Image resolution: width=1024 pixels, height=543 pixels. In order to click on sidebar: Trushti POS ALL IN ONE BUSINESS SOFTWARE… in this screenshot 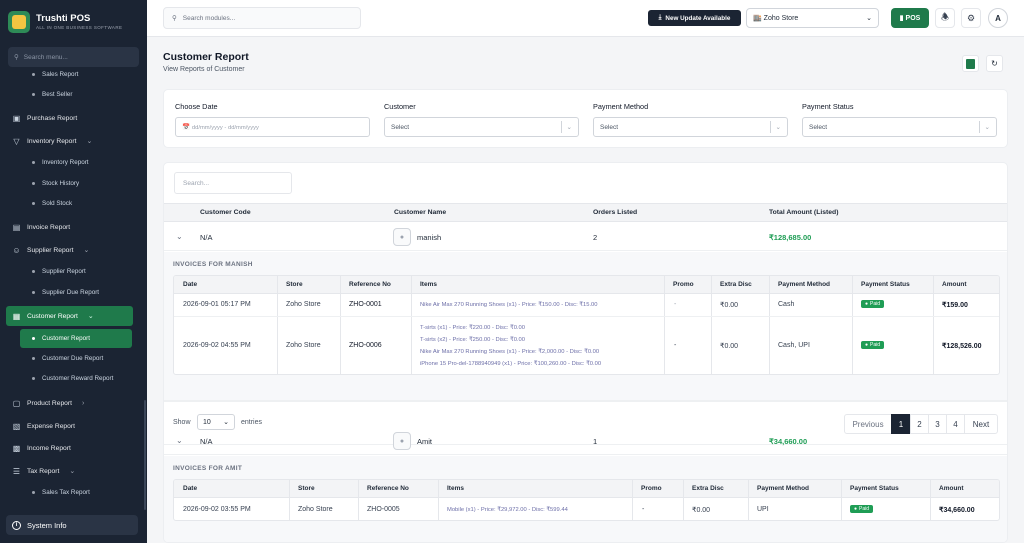, I will do `click(73, 271)`.